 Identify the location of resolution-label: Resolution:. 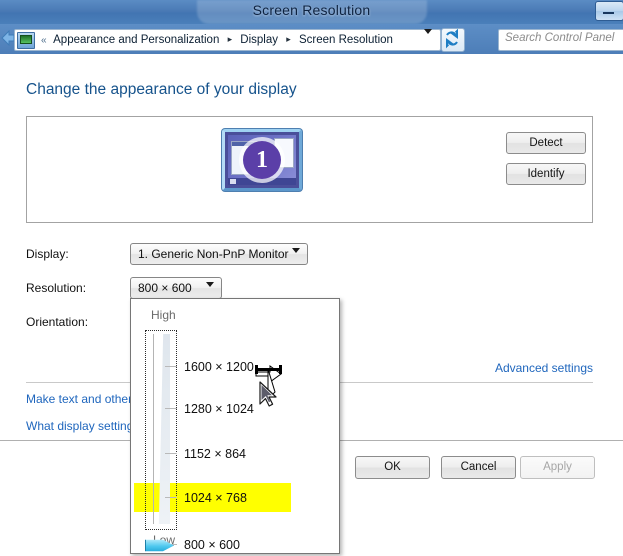
(56, 288).